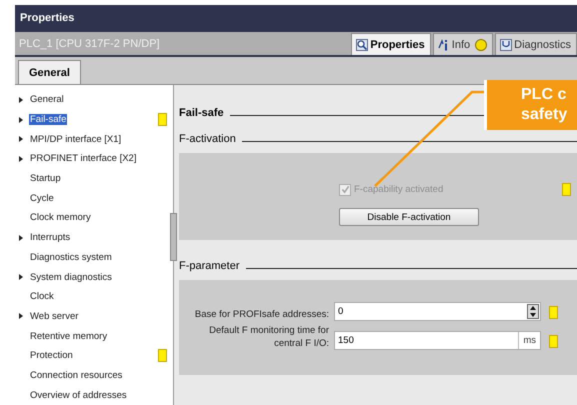 The width and height of the screenshot is (577, 405). Describe the element at coordinates (437, 340) in the screenshot. I see `input-field: 150 ms` at that location.